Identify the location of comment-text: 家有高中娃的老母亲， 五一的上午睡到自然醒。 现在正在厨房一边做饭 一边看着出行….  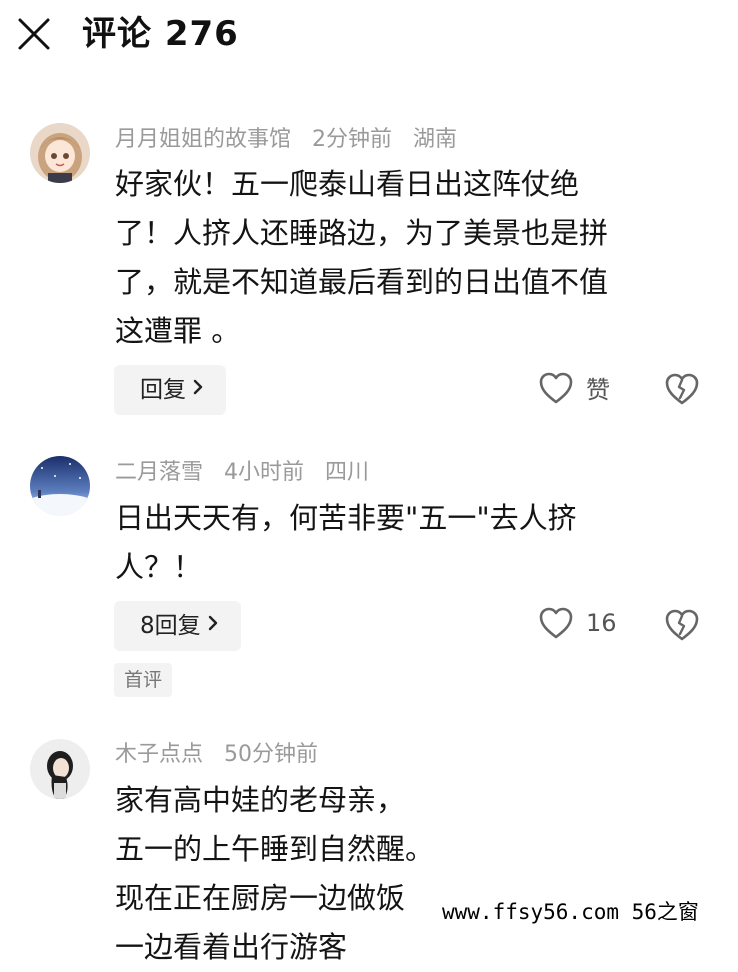
(275, 873).